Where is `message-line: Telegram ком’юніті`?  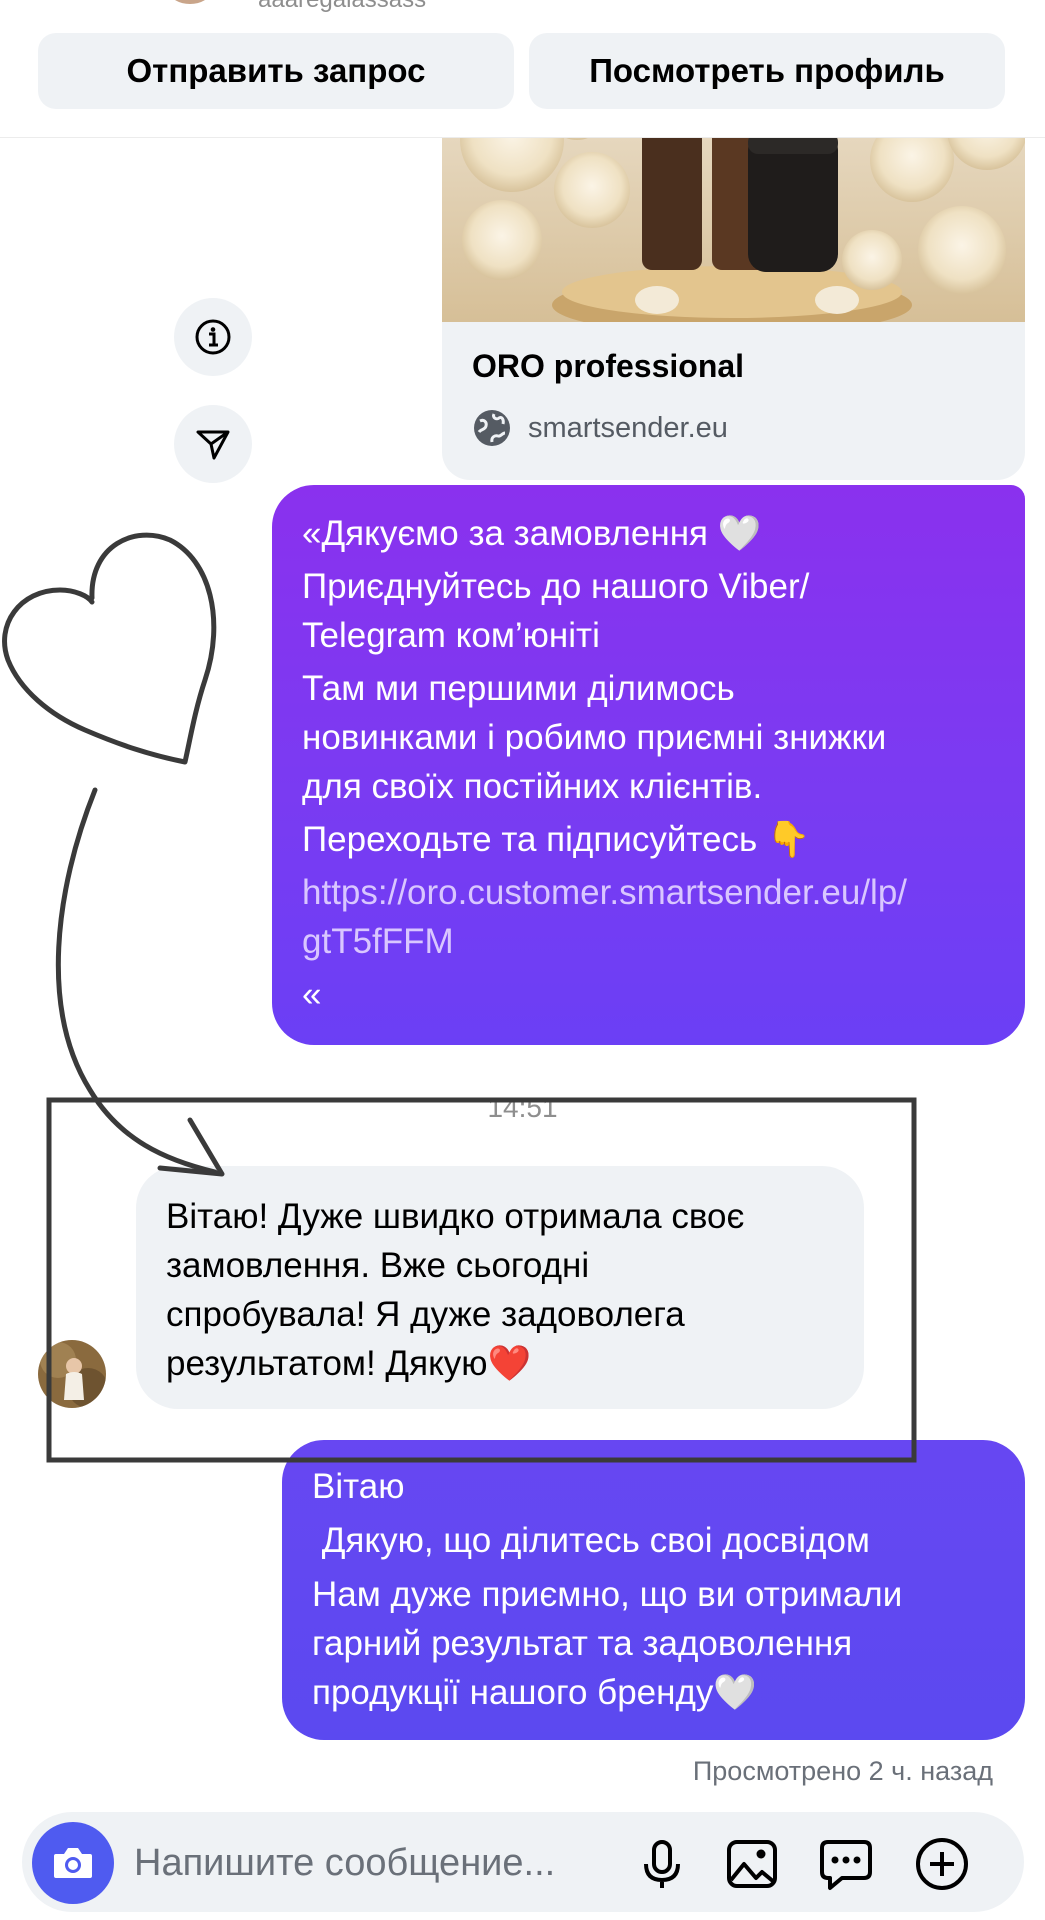
message-line: Telegram ком’юніті is located at coordinates (451, 635).